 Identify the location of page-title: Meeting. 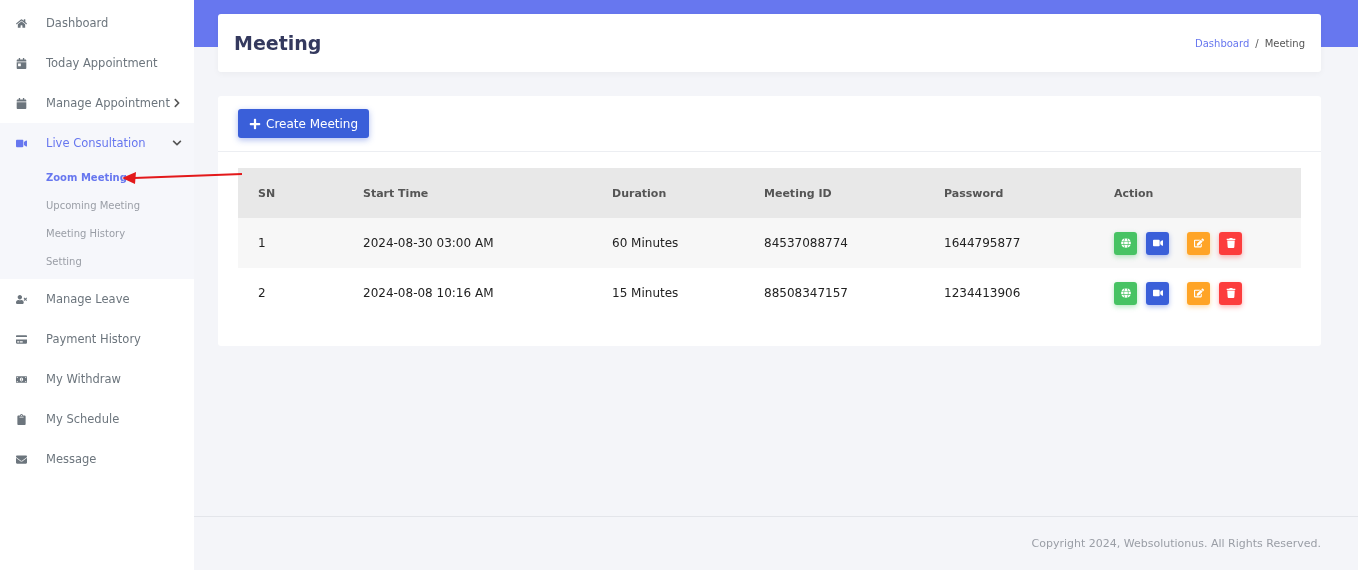
(278, 43).